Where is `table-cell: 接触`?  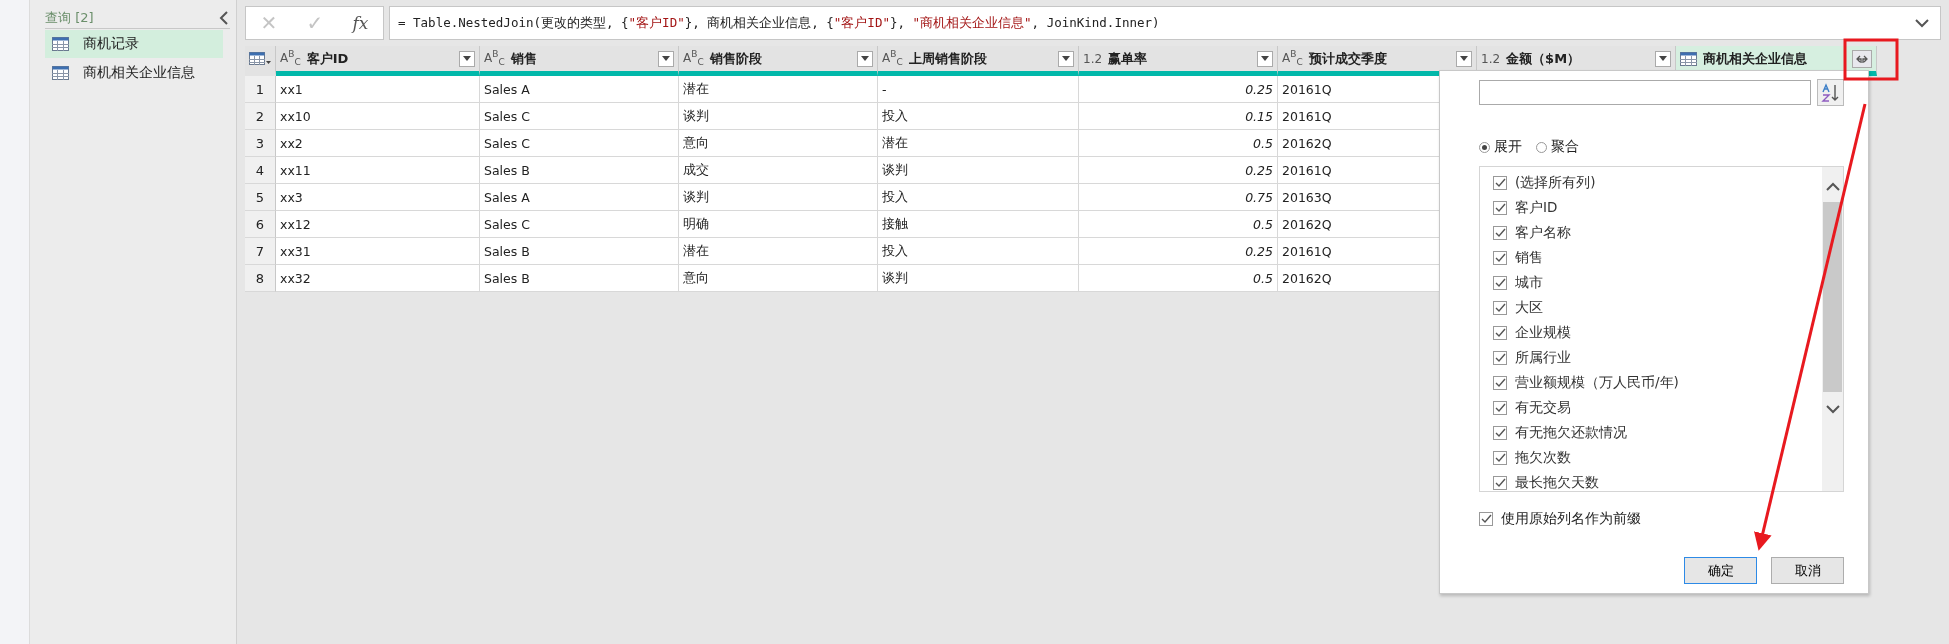
table-cell: 接触 is located at coordinates (978, 224).